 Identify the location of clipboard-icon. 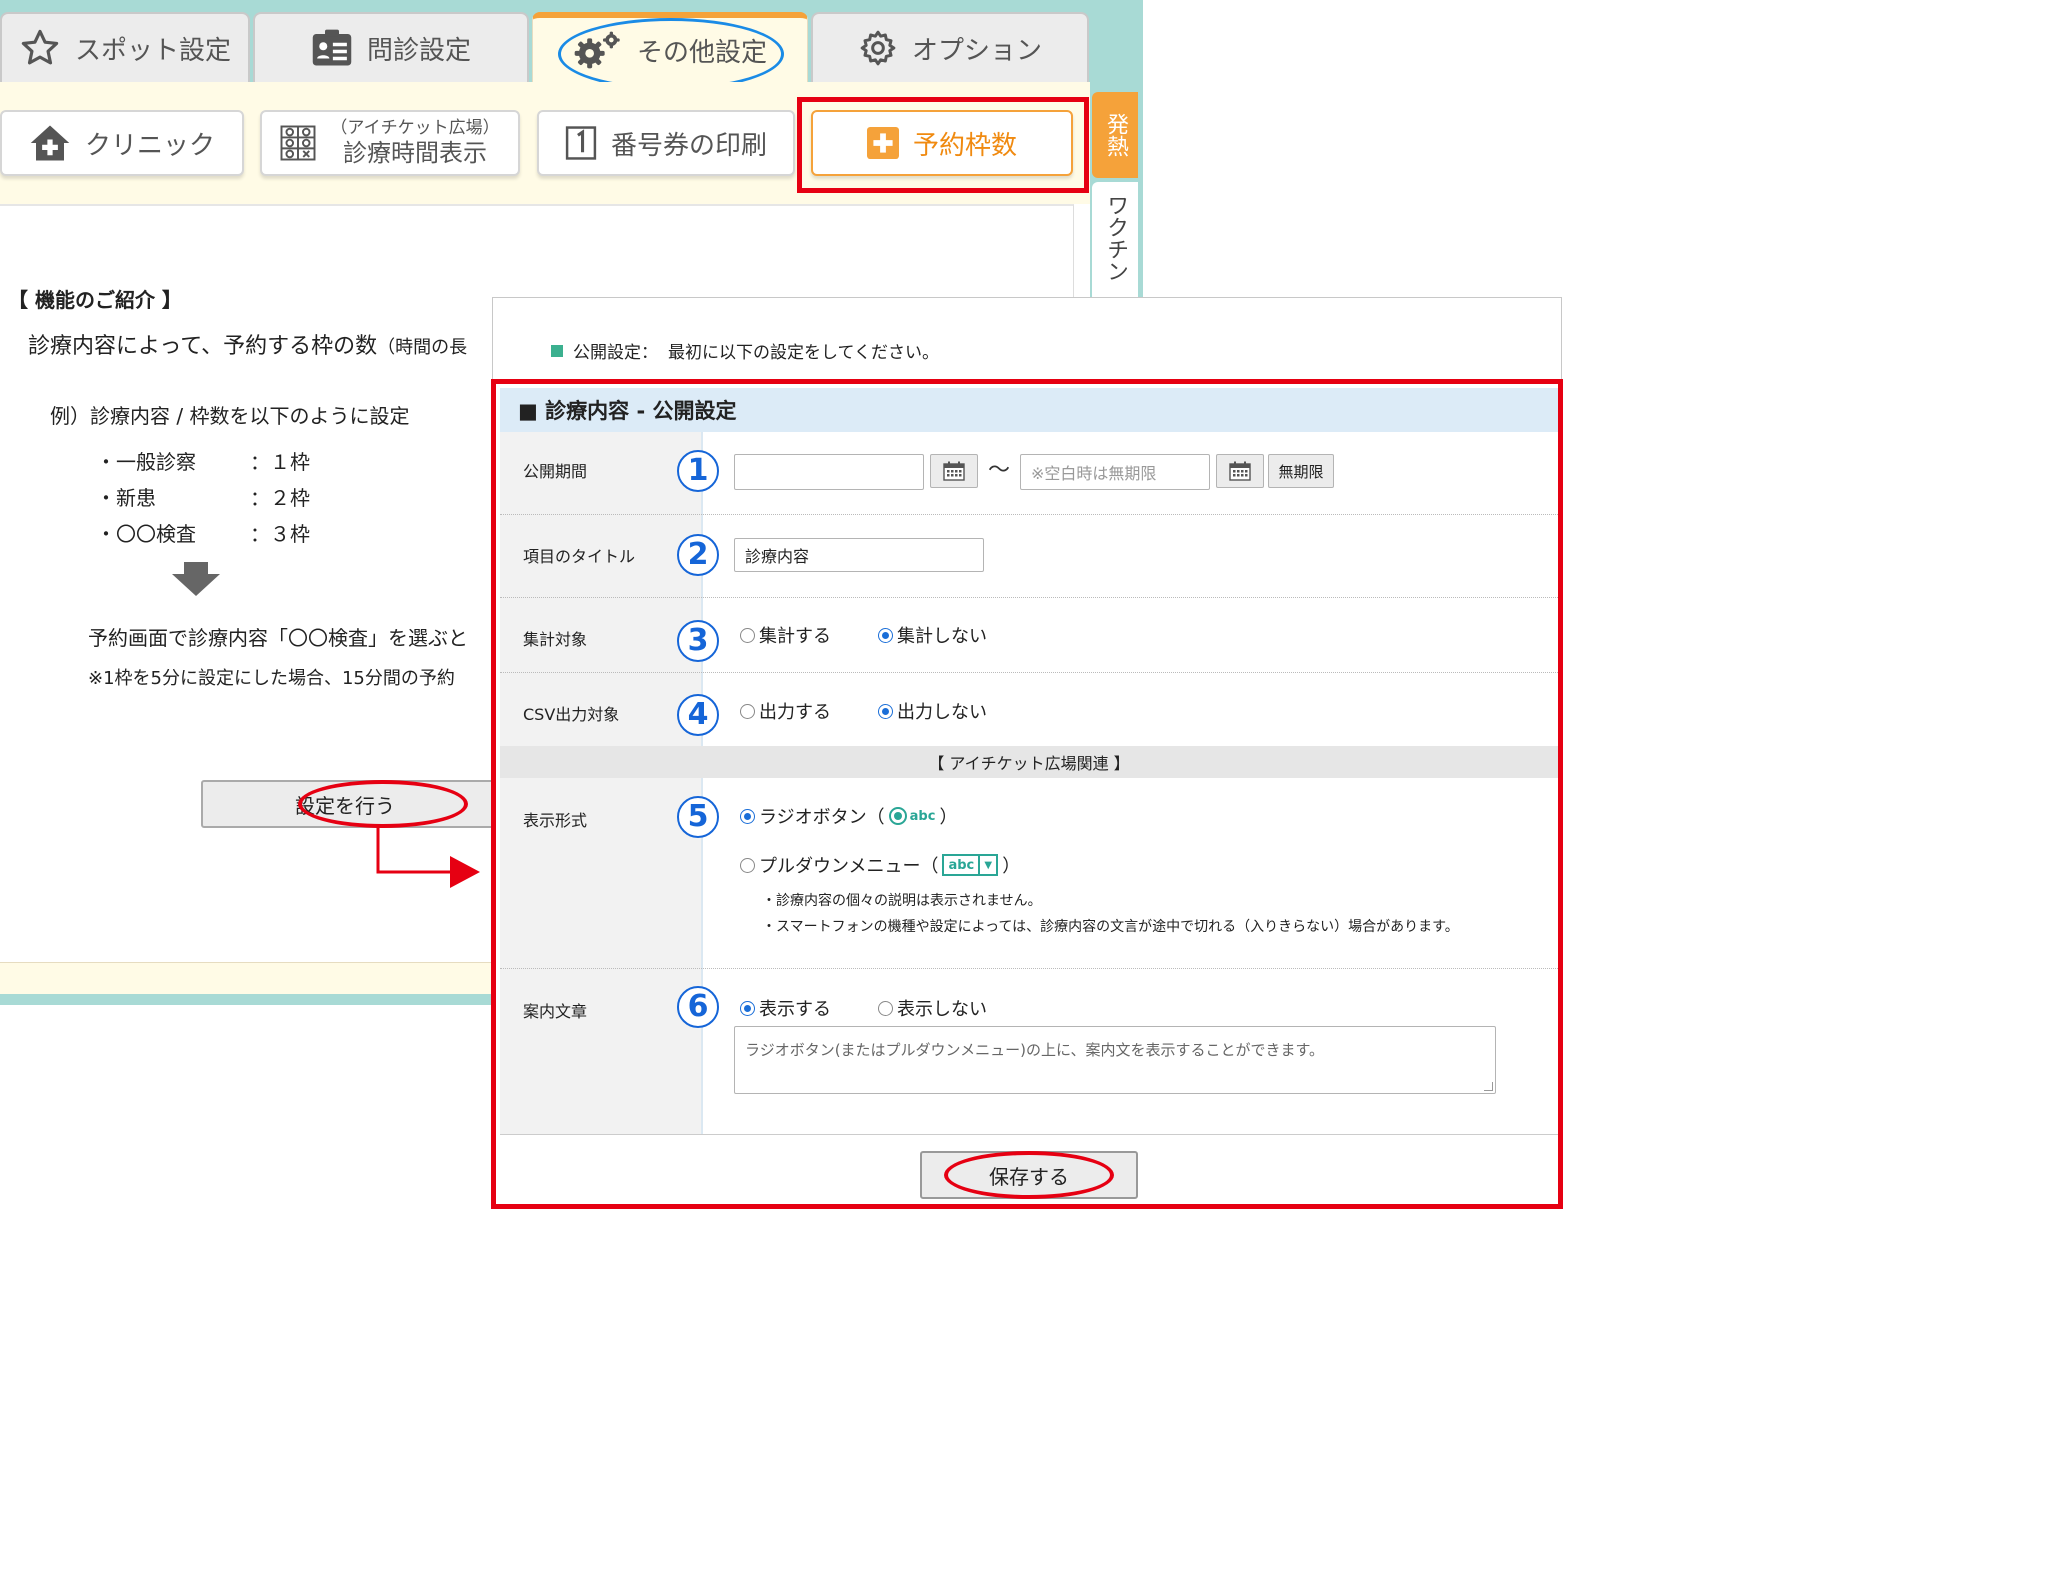
(332, 47).